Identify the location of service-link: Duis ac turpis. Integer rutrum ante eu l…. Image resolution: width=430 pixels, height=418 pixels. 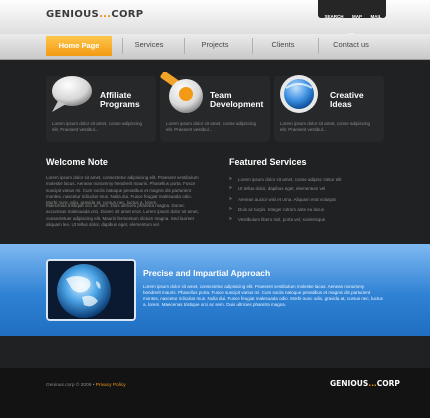
(281, 209).